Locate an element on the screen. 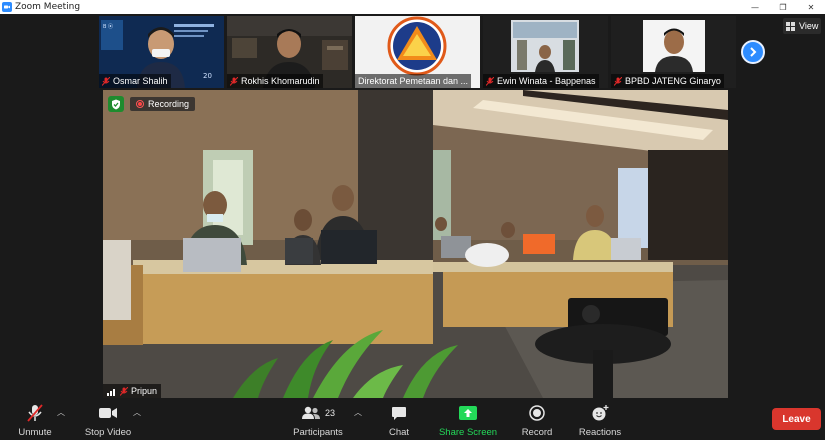  record-icon is located at coordinates (537, 413).